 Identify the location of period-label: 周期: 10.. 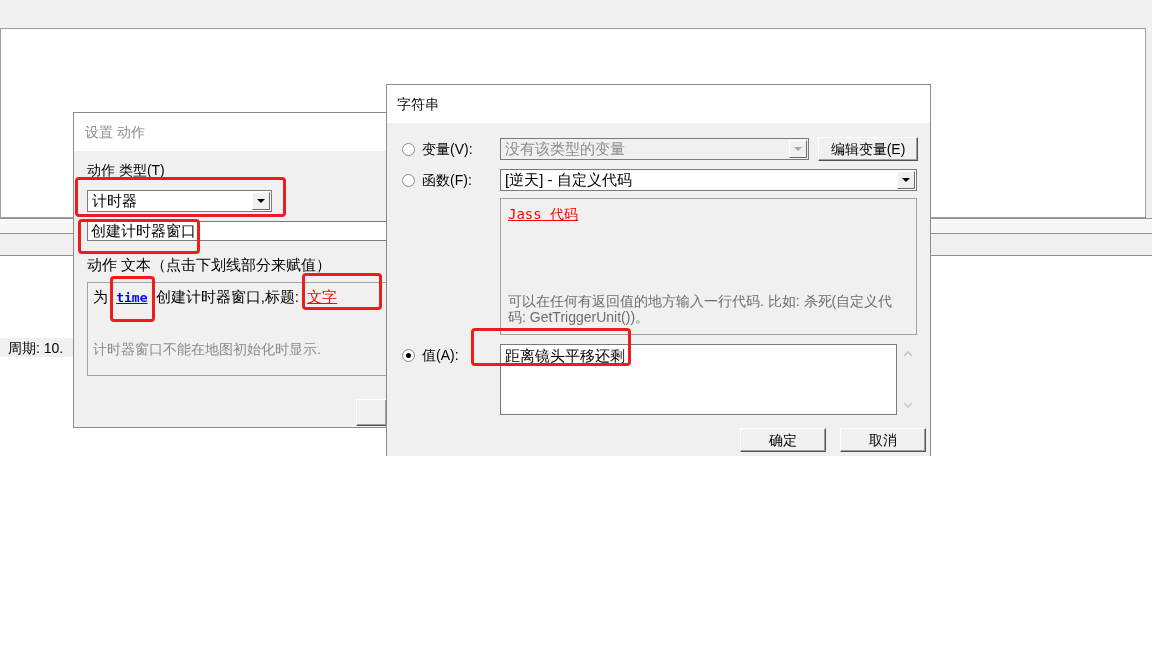
(36, 347).